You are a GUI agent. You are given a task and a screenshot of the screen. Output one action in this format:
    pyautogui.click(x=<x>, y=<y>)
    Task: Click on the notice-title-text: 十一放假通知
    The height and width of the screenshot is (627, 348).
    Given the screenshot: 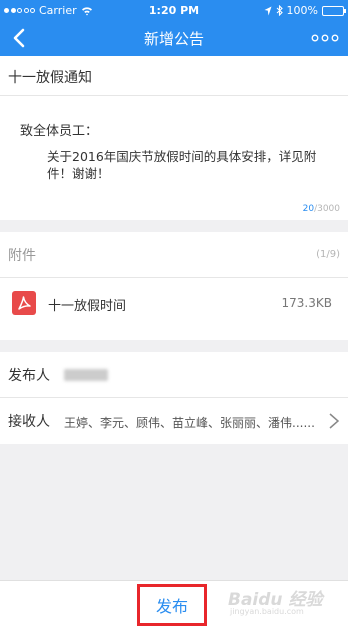 What is the action you would take?
    pyautogui.click(x=50, y=78)
    